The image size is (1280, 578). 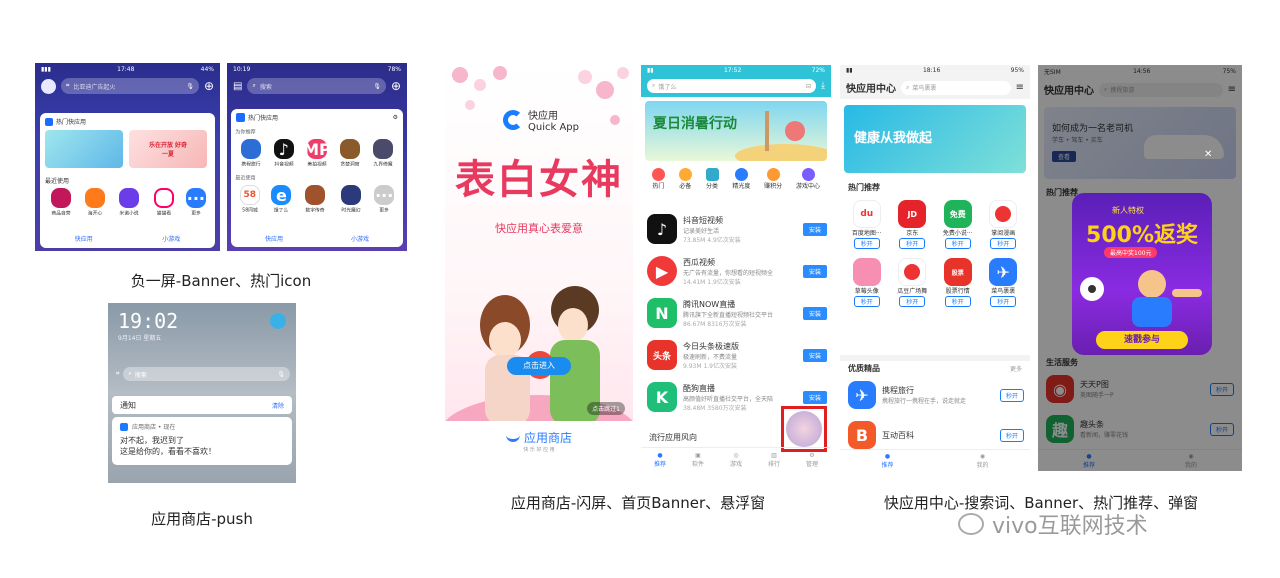 I want to click on app-item: 58 58同城, so click(x=249, y=199).